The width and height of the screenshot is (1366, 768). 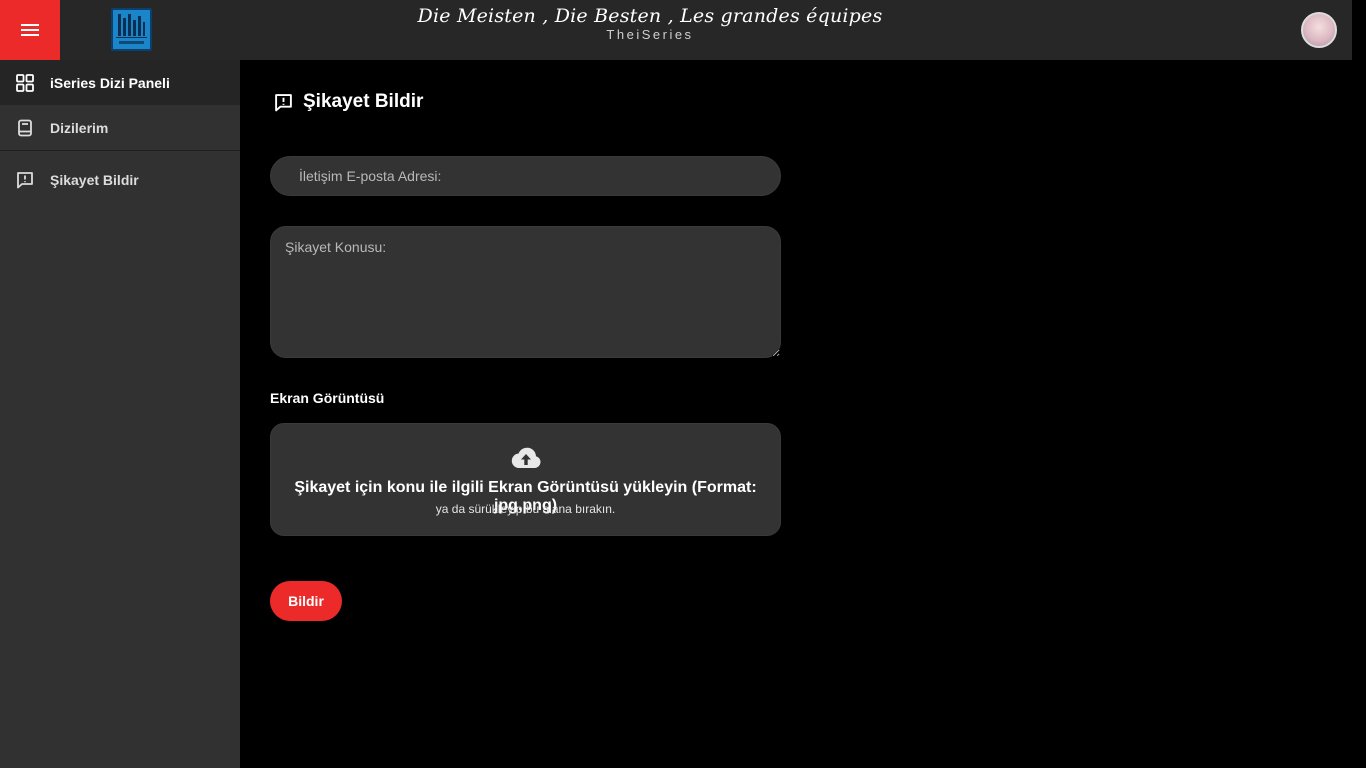 What do you see at coordinates (327, 398) in the screenshot?
I see `upload-label: Ekran Görüntüsü` at bounding box center [327, 398].